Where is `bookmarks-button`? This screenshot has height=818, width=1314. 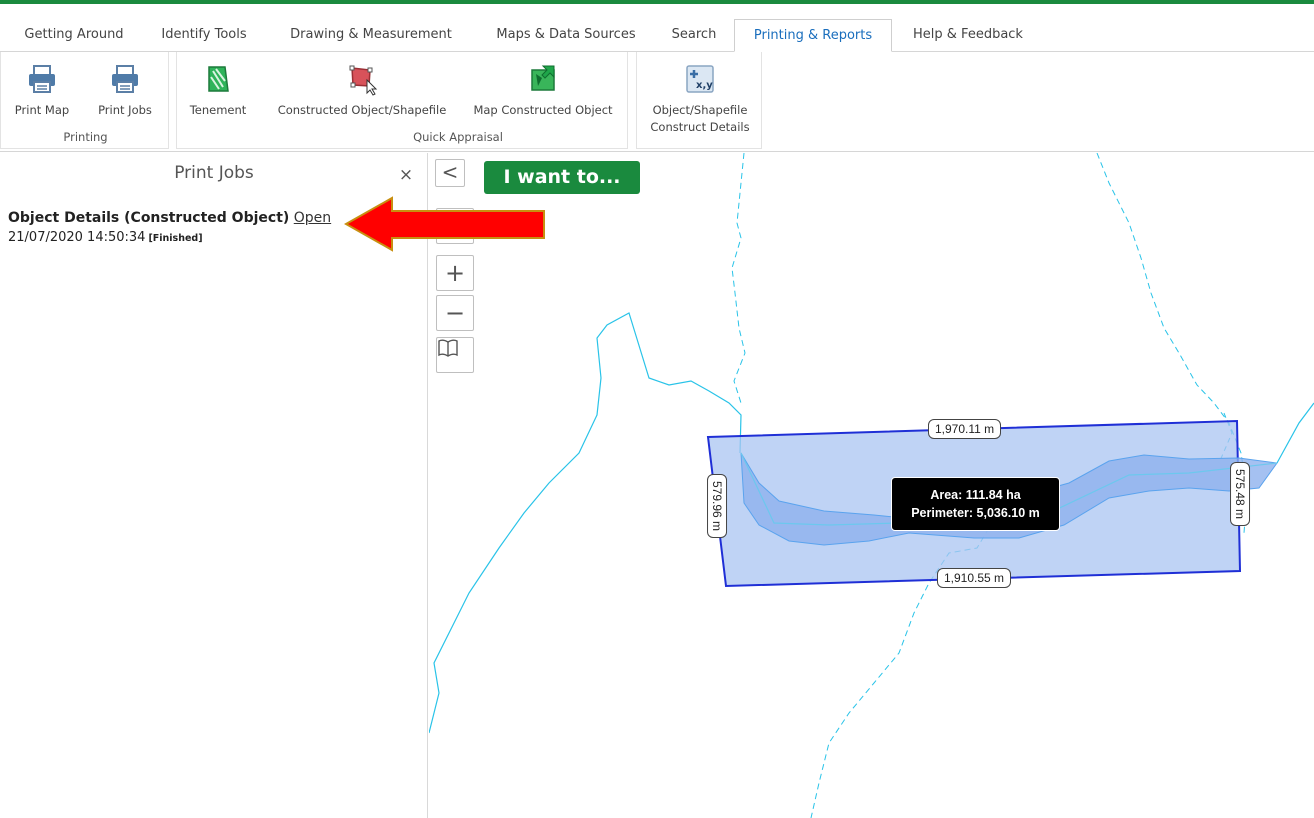 bookmarks-button is located at coordinates (455, 355).